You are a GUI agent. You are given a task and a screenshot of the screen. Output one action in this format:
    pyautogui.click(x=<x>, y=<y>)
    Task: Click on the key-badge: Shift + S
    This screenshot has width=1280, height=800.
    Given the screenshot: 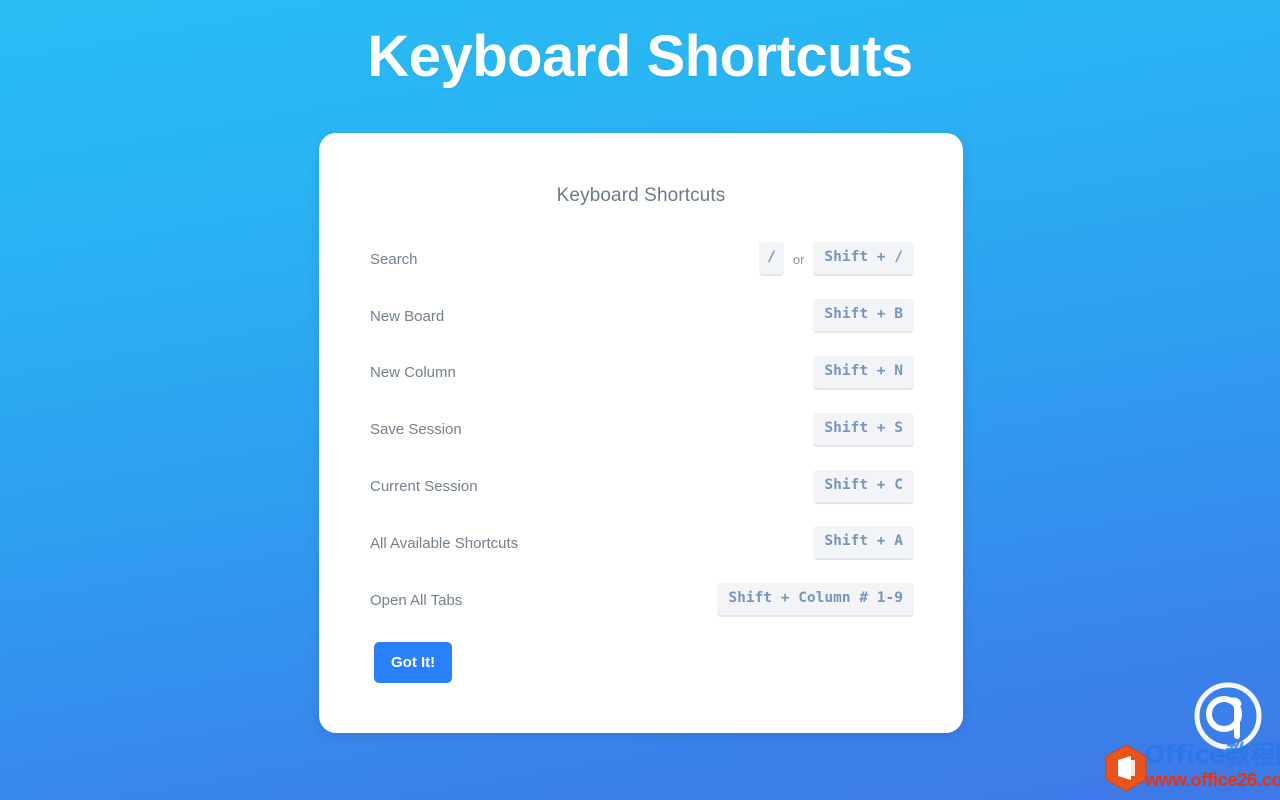 What is the action you would take?
    pyautogui.click(x=863, y=429)
    